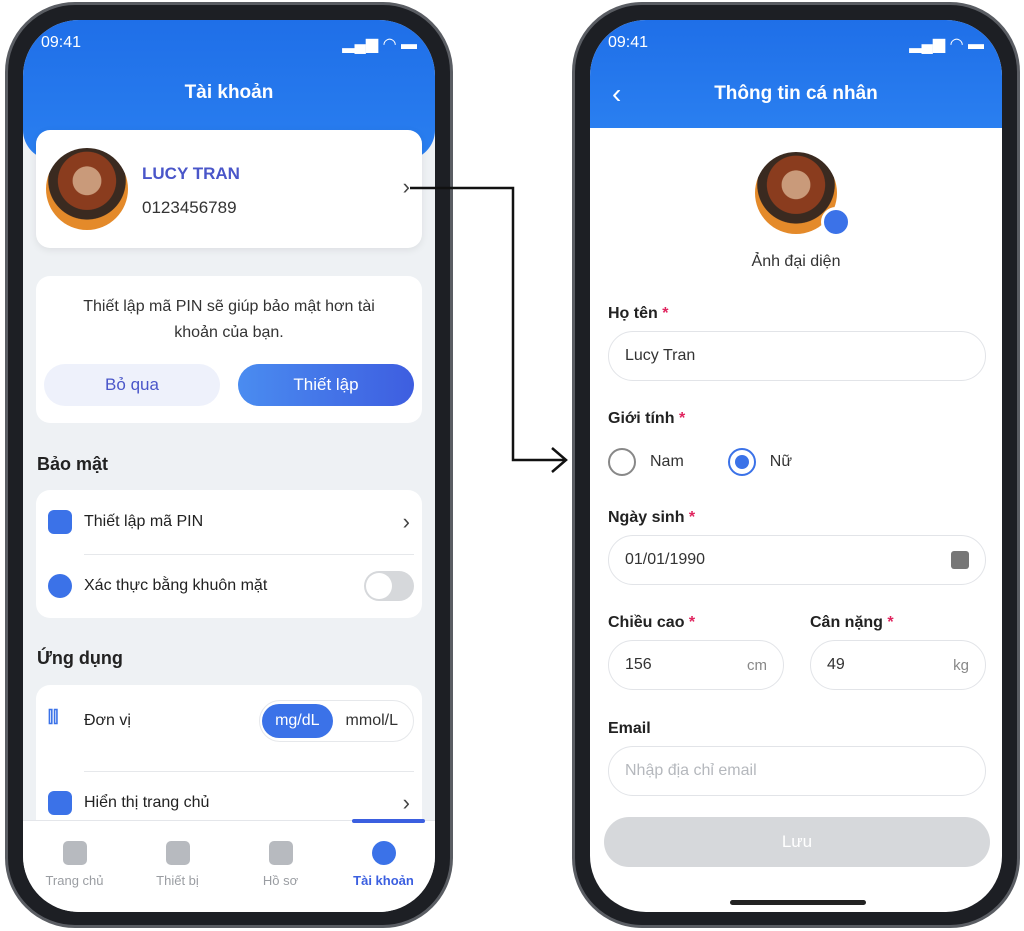  What do you see at coordinates (836, 222) in the screenshot?
I see `camera-icon` at bounding box center [836, 222].